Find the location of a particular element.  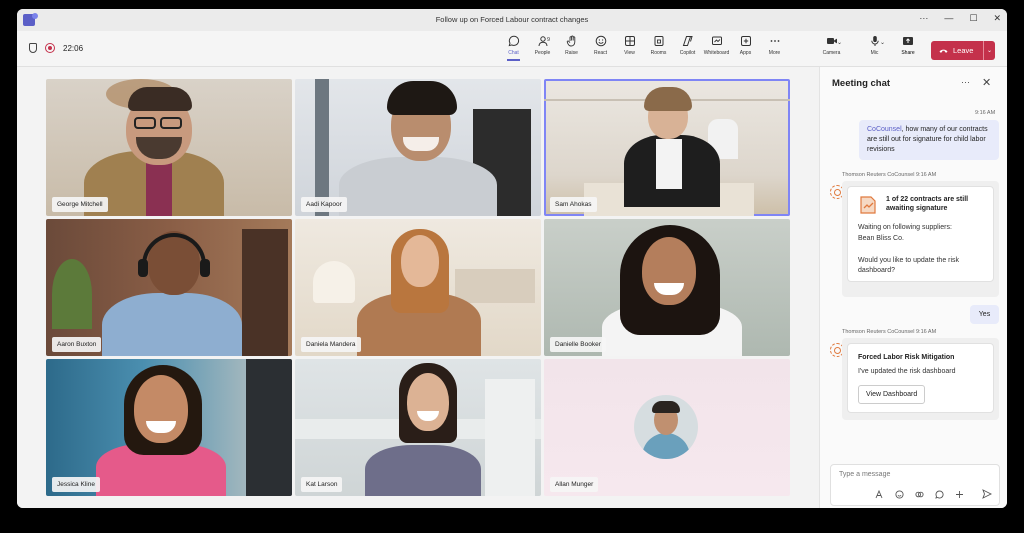

whiteboard-button: Whiteboard is located at coordinates (716, 46).